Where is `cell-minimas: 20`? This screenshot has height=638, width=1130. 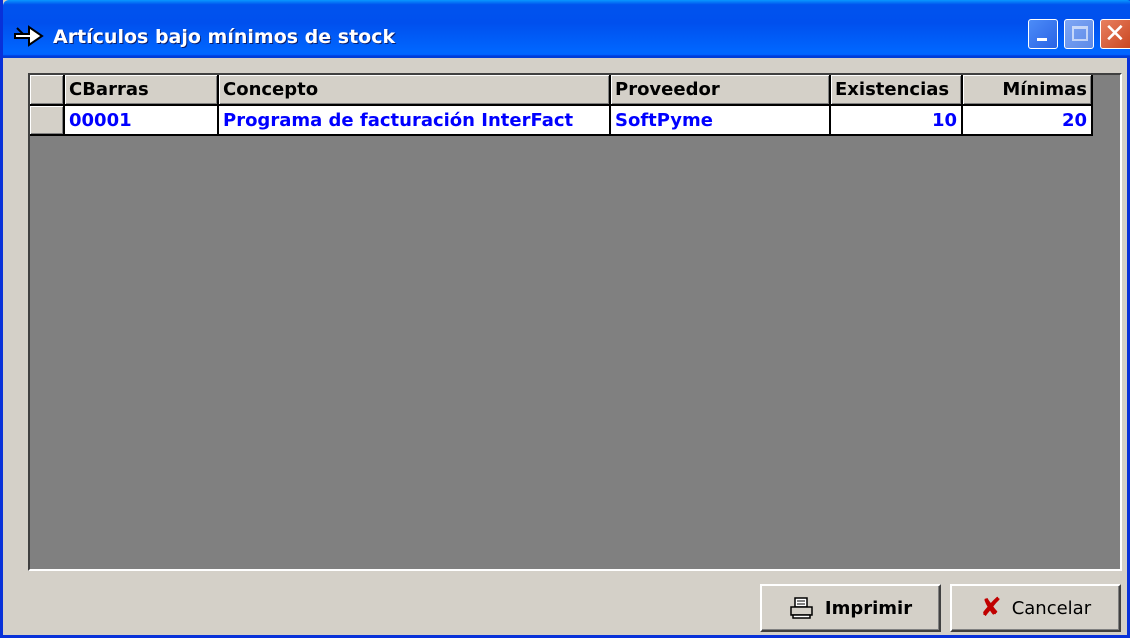
cell-minimas: 20 is located at coordinates (1027, 120).